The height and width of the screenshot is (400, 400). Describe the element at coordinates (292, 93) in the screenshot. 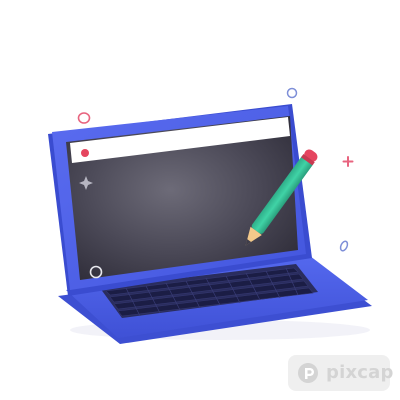

I see `ring-icon-top` at that location.